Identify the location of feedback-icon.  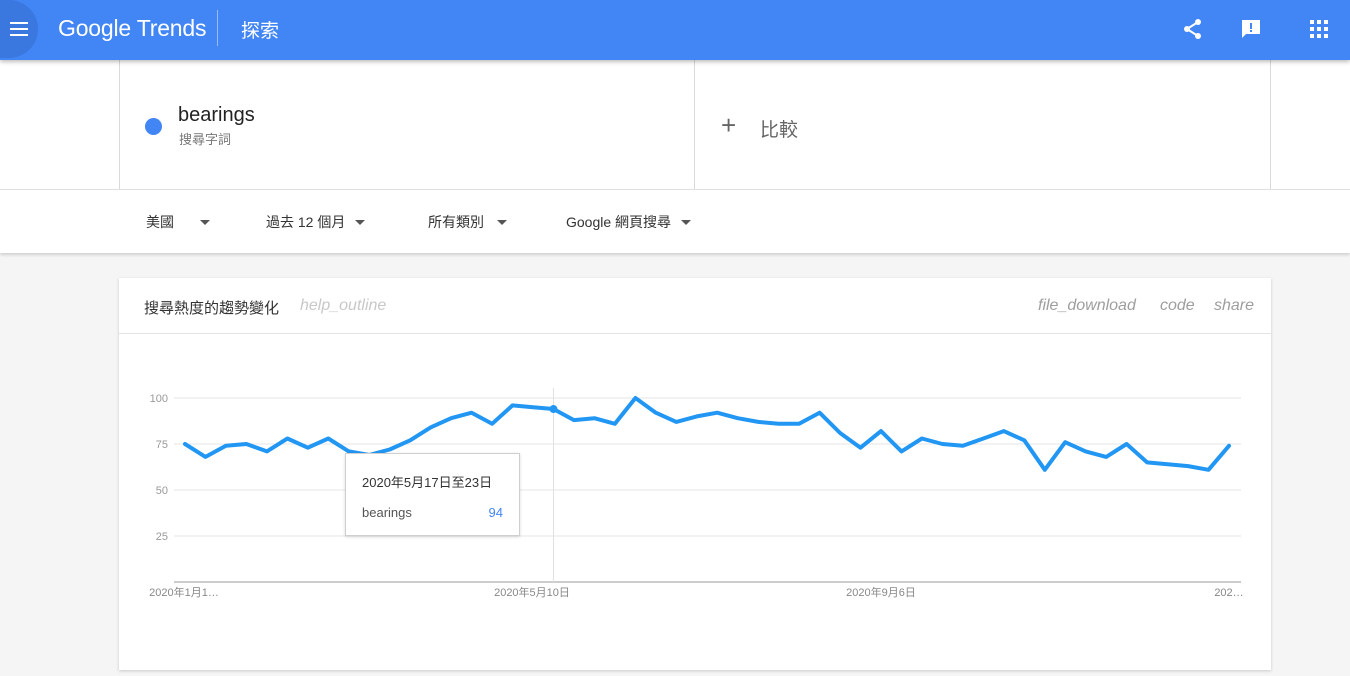
(1251, 29).